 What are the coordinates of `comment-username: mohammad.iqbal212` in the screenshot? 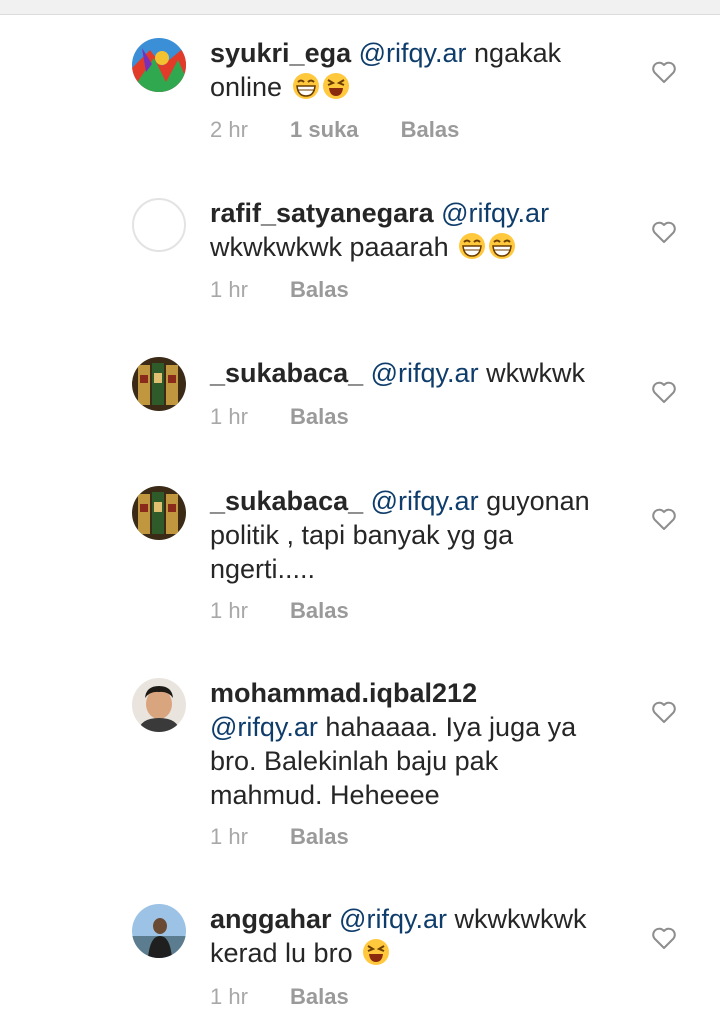 It's located at (343, 693).